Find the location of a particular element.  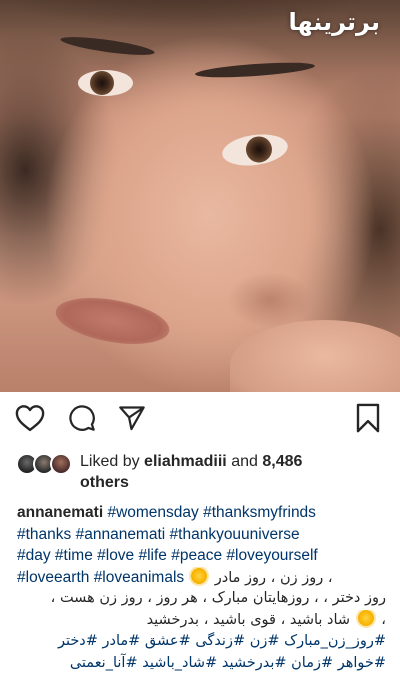

hashtag-group: #womensday #thanksmyfrinds is located at coordinates (209, 512).